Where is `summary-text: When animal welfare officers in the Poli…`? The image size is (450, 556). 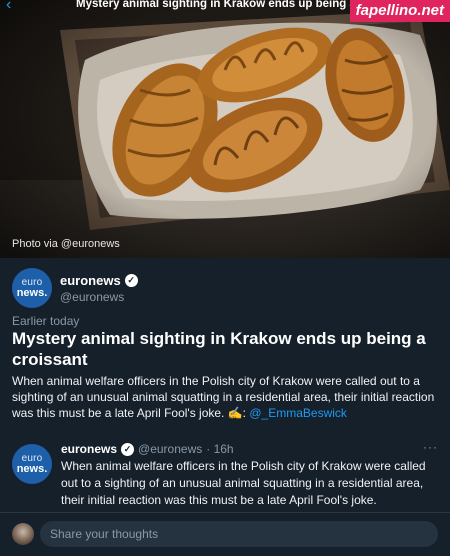 summary-text: When animal welfare officers in the Poli… is located at coordinates (223, 397).